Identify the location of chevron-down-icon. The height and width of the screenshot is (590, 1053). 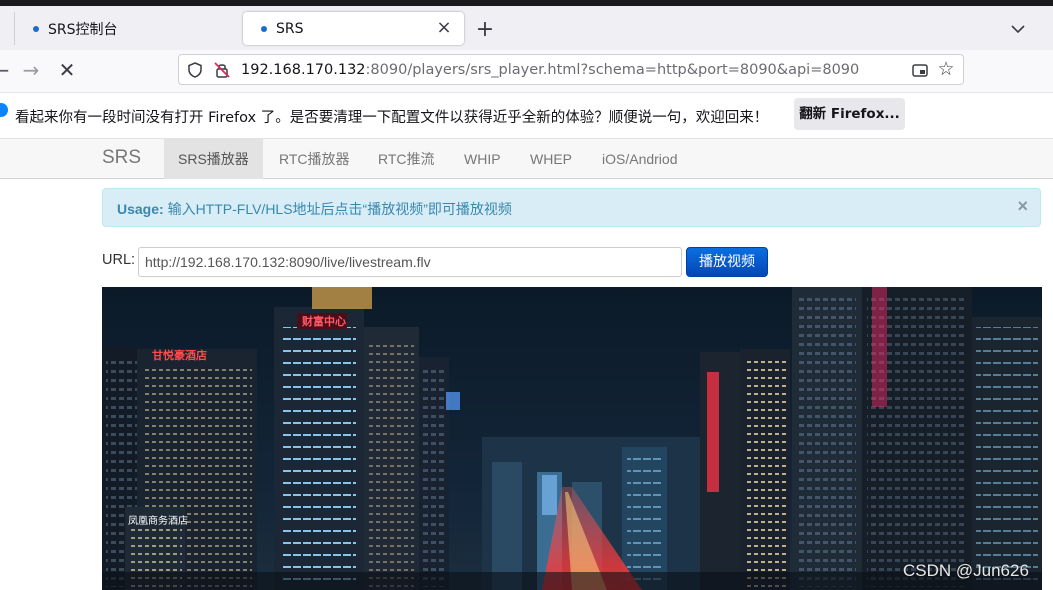
(1018, 29).